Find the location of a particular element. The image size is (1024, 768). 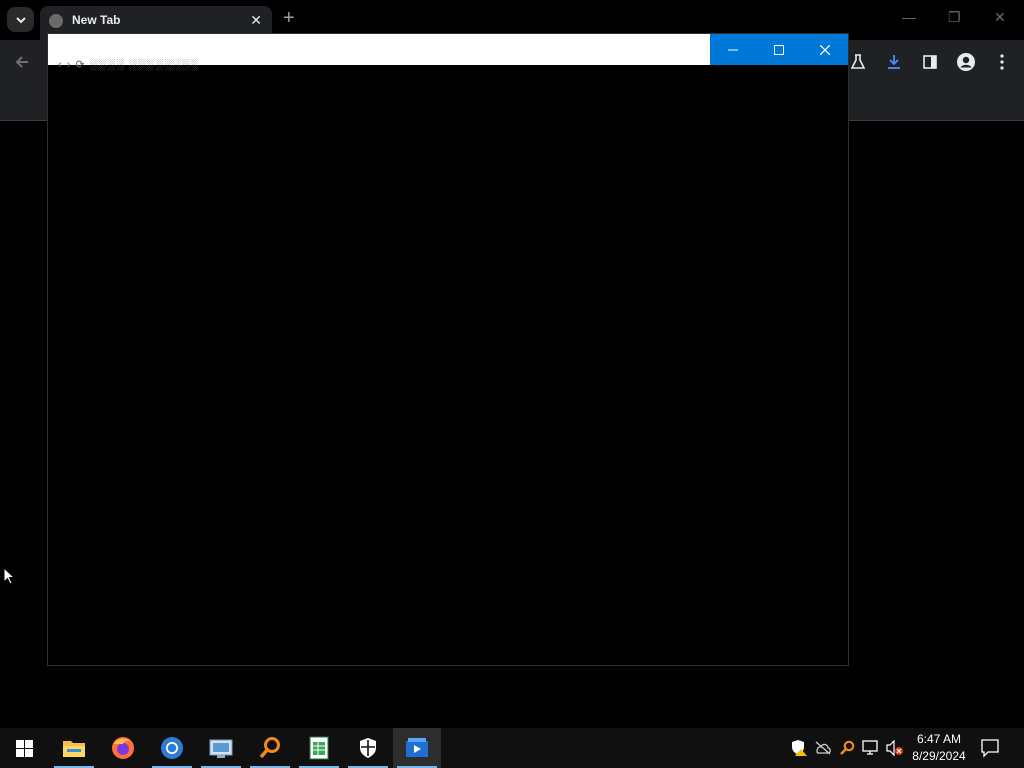

window-close-button: ✕ is located at coordinates (1000, 17).